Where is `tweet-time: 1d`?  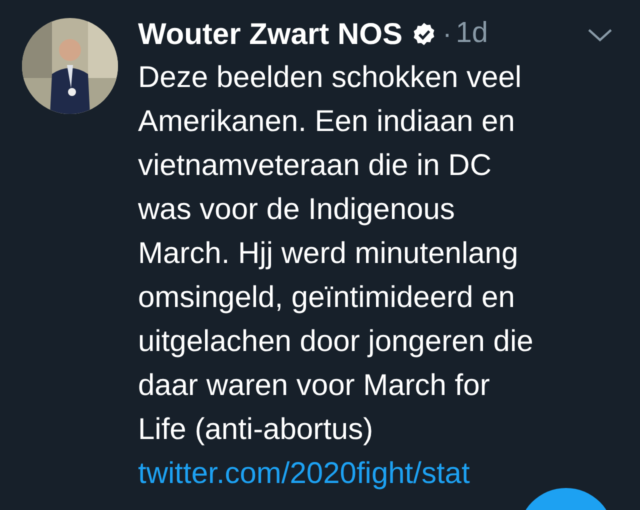 tweet-time: 1d is located at coordinates (472, 34).